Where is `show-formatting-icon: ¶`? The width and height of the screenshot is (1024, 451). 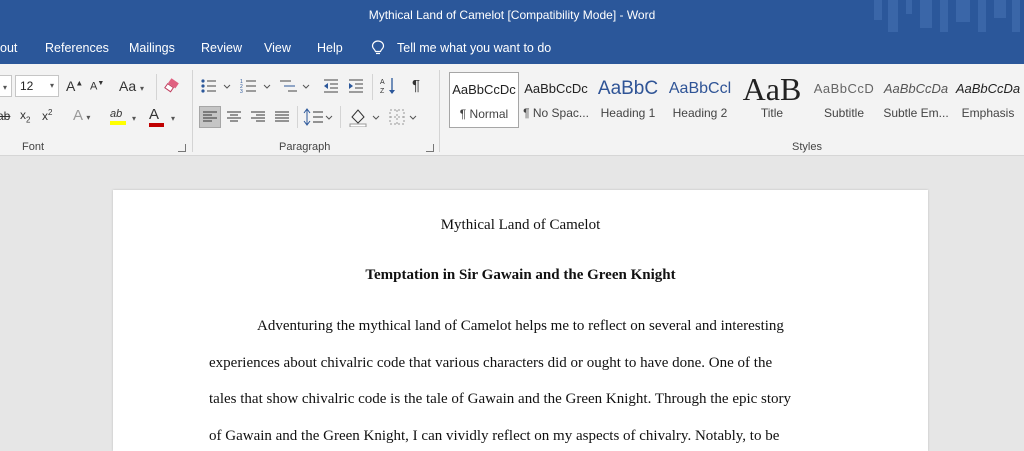
show-formatting-icon: ¶ is located at coordinates (416, 85).